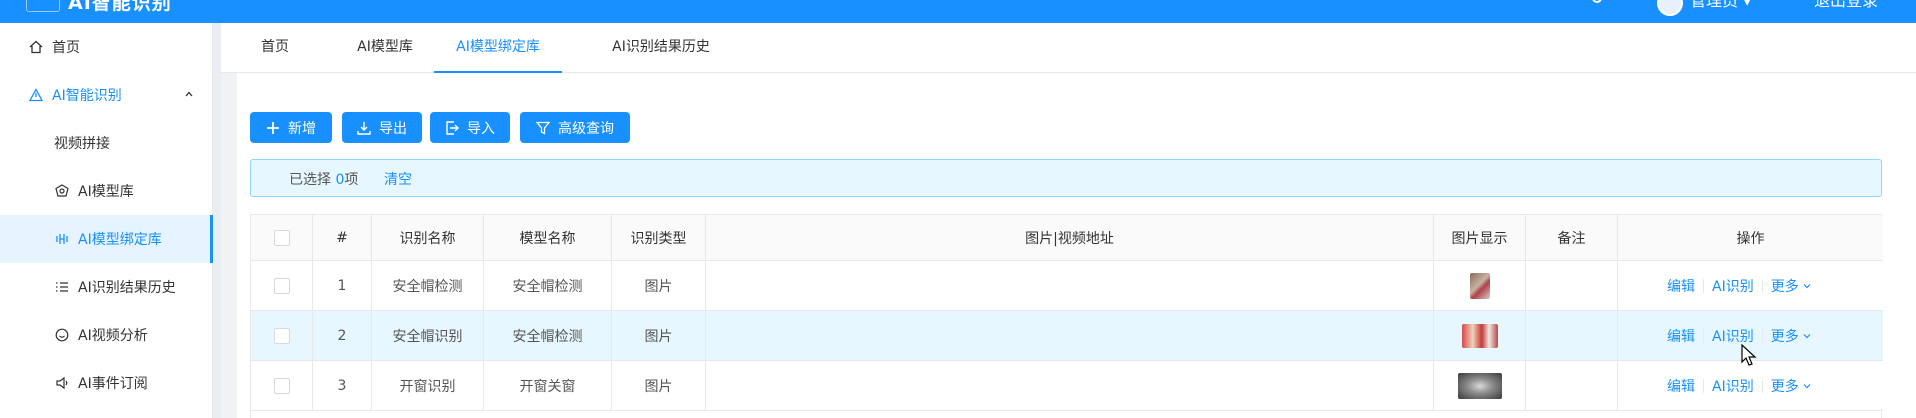  Describe the element at coordinates (398, 179) in the screenshot. I see `clear-selection-link: 清空` at that location.